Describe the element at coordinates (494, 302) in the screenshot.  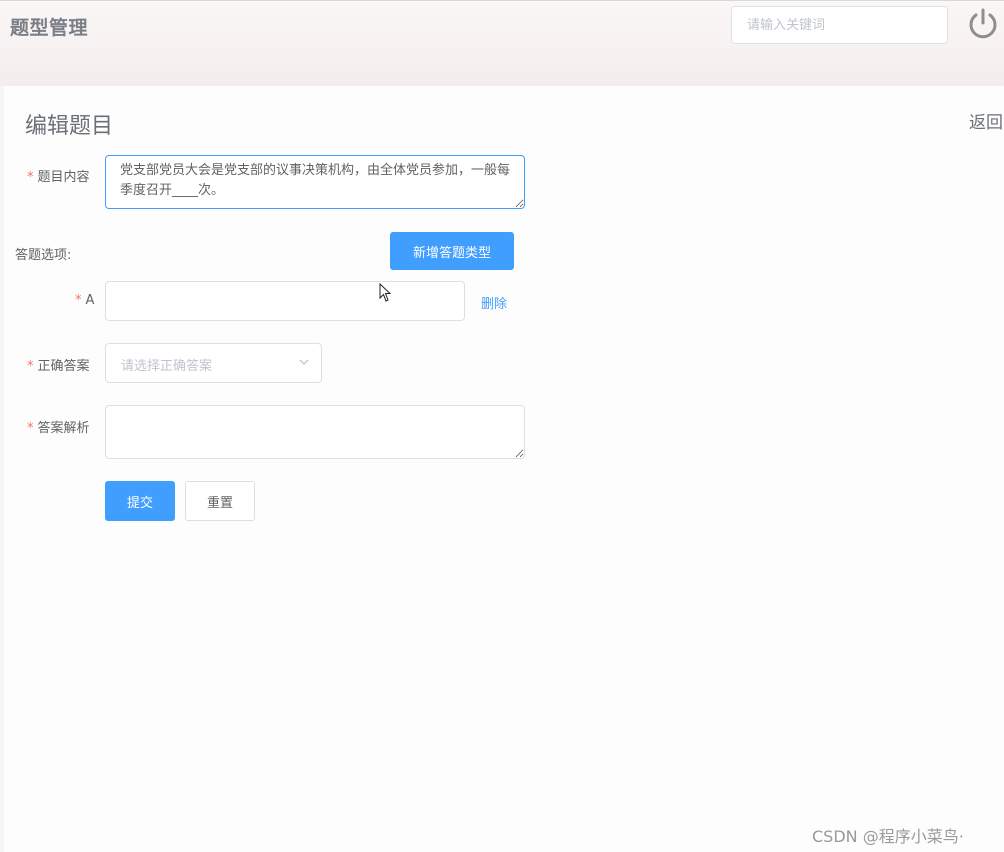
I see `delete-option-a-button: 删除` at that location.